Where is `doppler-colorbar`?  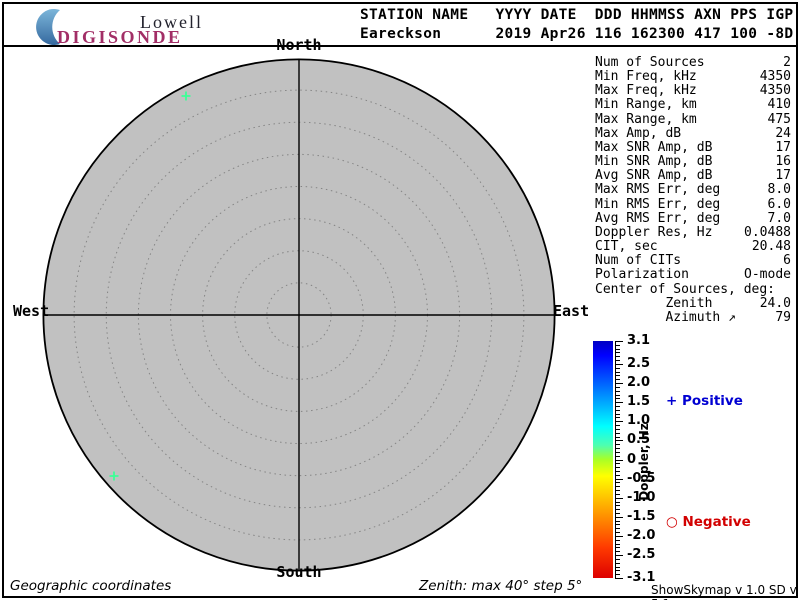 doppler-colorbar is located at coordinates (603, 459).